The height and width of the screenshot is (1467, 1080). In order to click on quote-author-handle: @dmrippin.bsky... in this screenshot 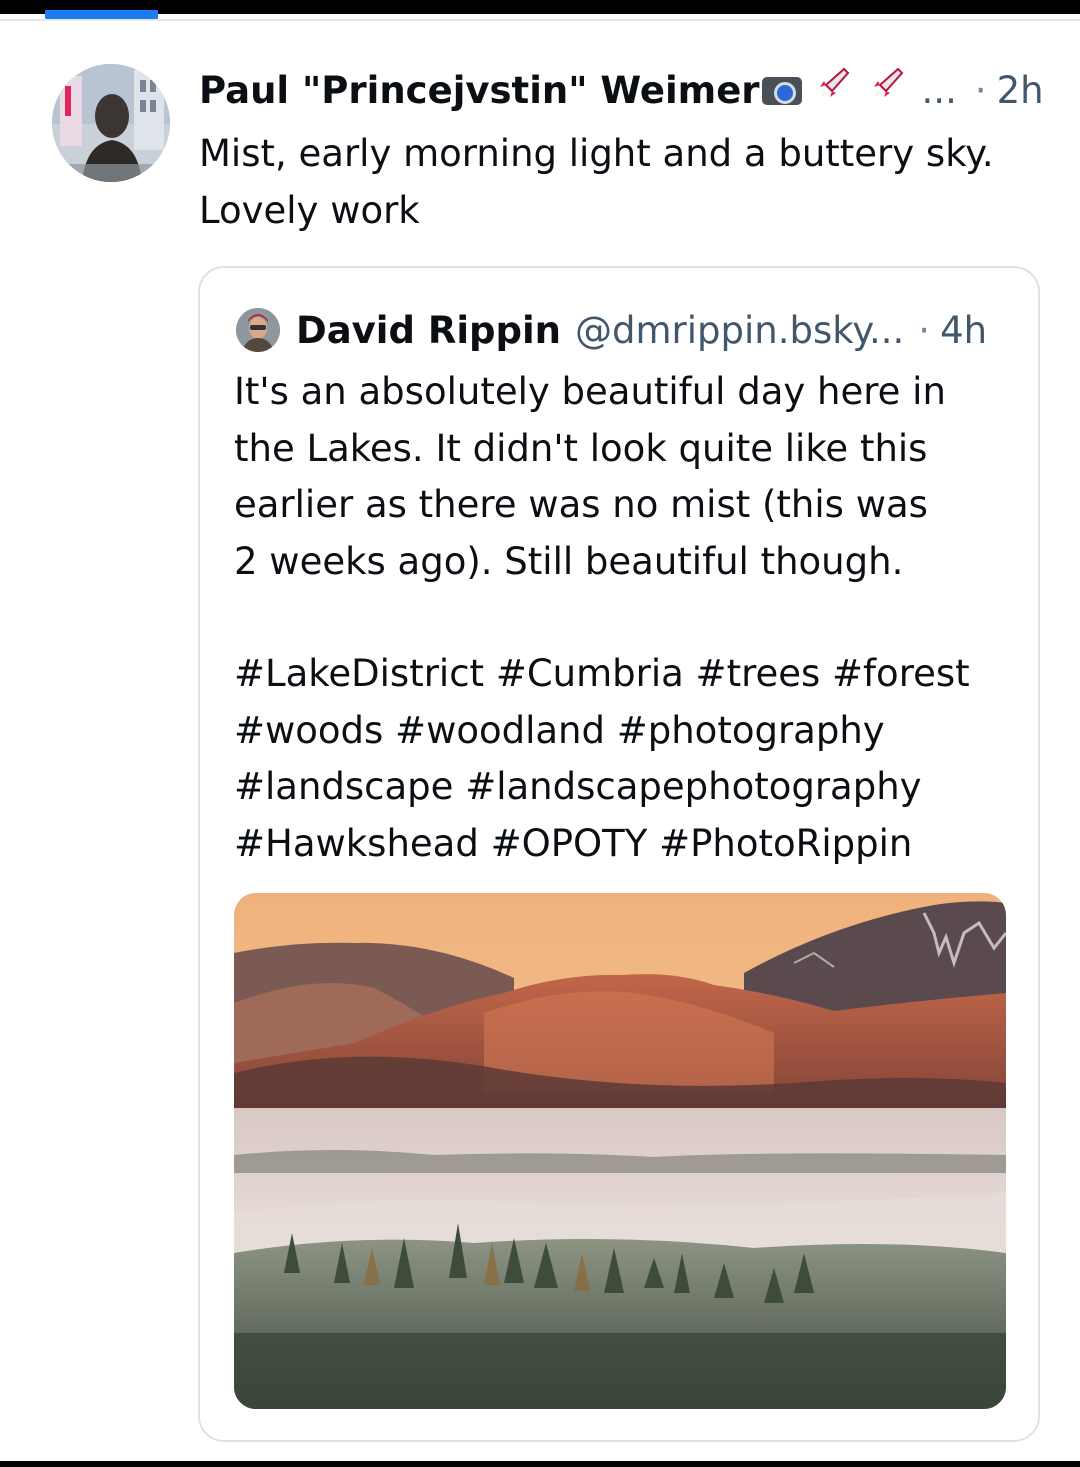, I will do `click(739, 331)`.